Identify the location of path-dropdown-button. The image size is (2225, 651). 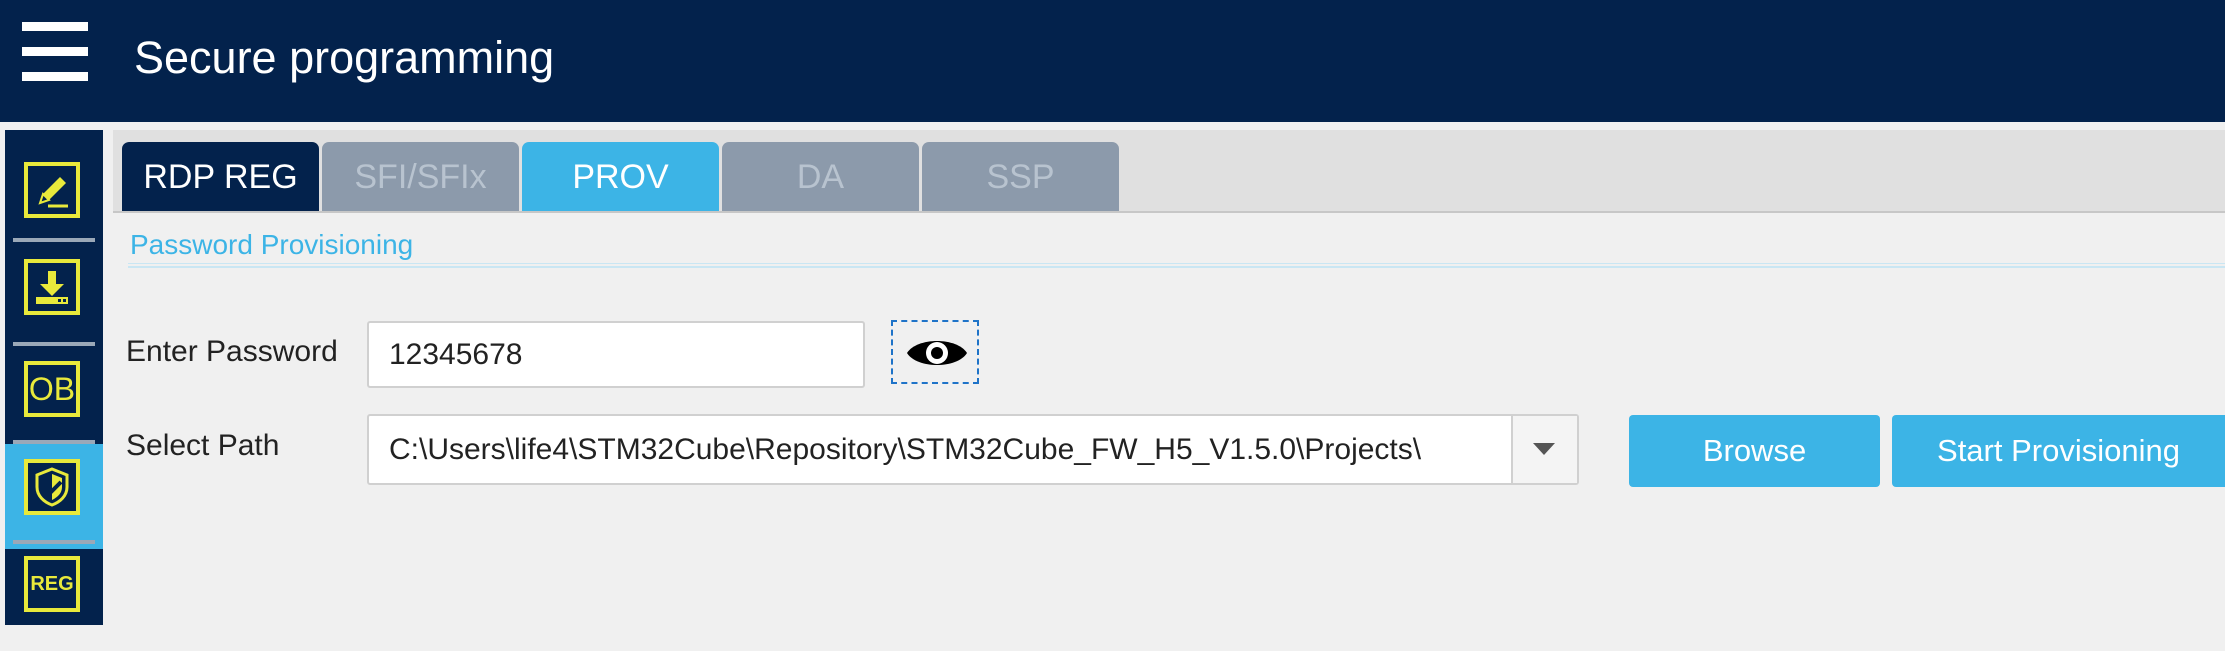
(1544, 449).